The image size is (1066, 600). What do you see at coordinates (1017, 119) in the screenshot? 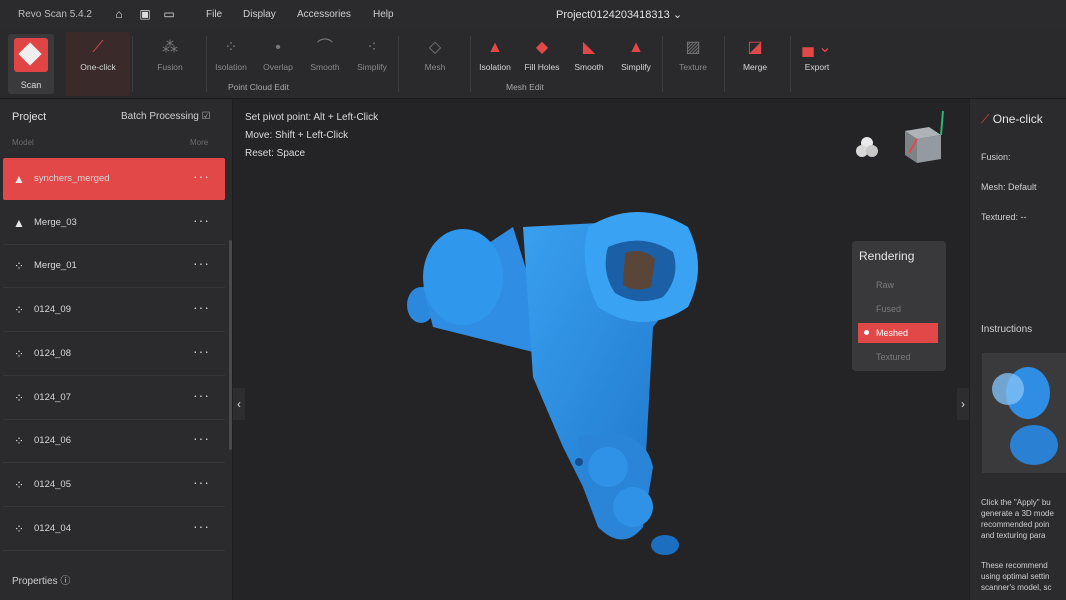
I see `title-label: One-click` at bounding box center [1017, 119].